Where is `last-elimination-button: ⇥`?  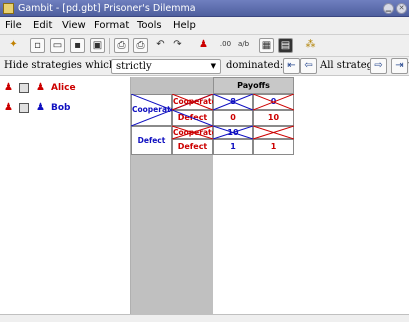
last-elimination-button: ⇥ is located at coordinates (399, 66).